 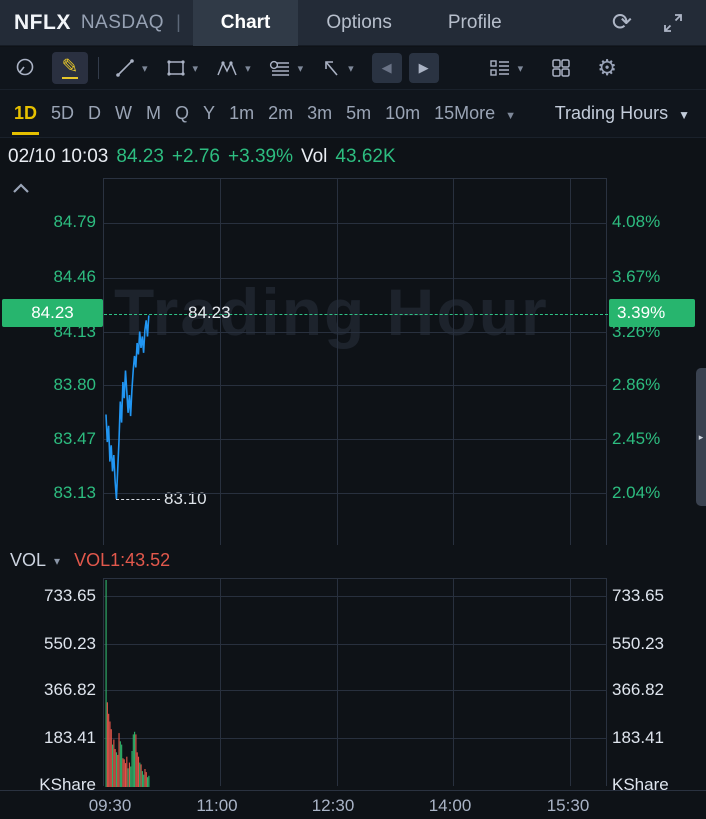 I want to click on timeframe-m: M, so click(x=153, y=113).